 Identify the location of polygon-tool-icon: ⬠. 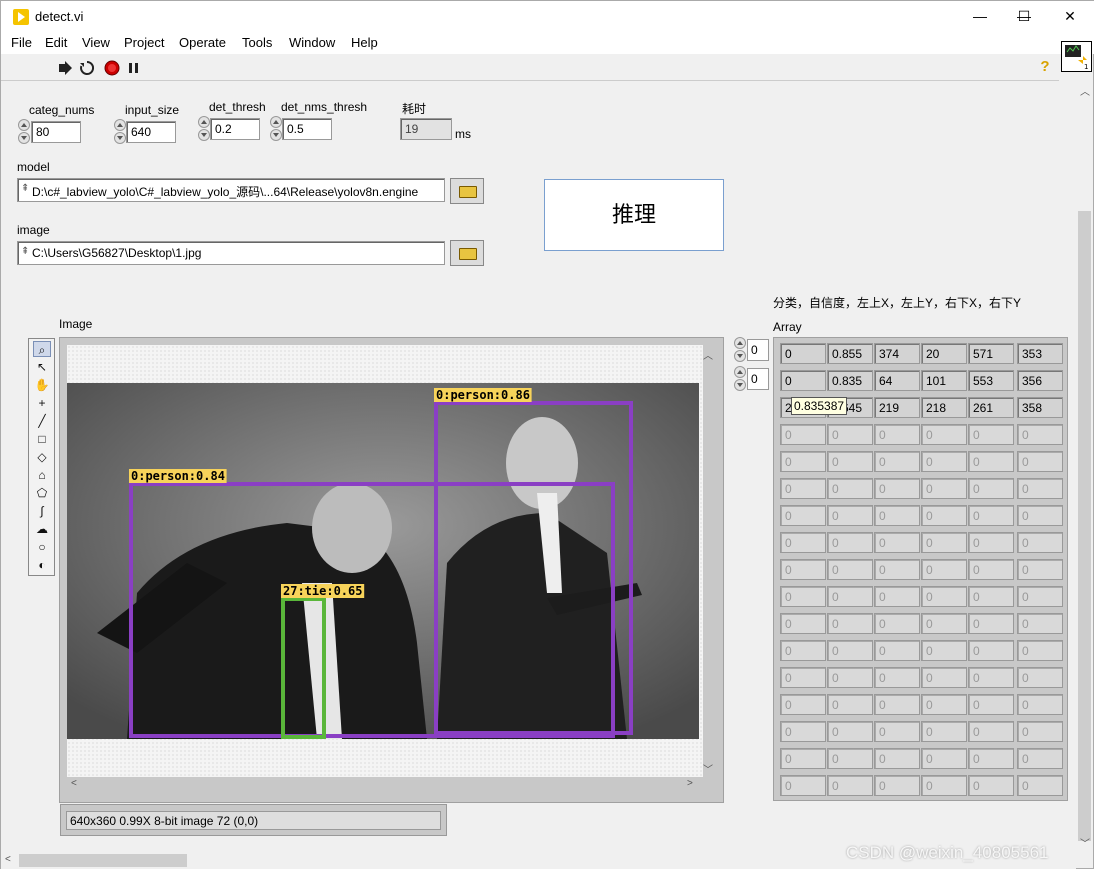
(42, 493).